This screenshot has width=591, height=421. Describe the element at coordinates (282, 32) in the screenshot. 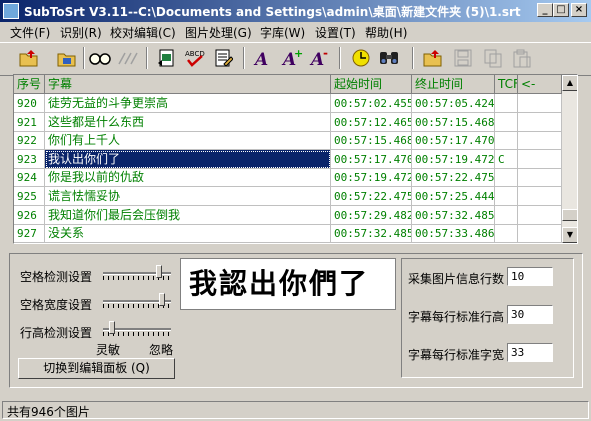

I see `menu-fontlib: 字库(W)` at that location.